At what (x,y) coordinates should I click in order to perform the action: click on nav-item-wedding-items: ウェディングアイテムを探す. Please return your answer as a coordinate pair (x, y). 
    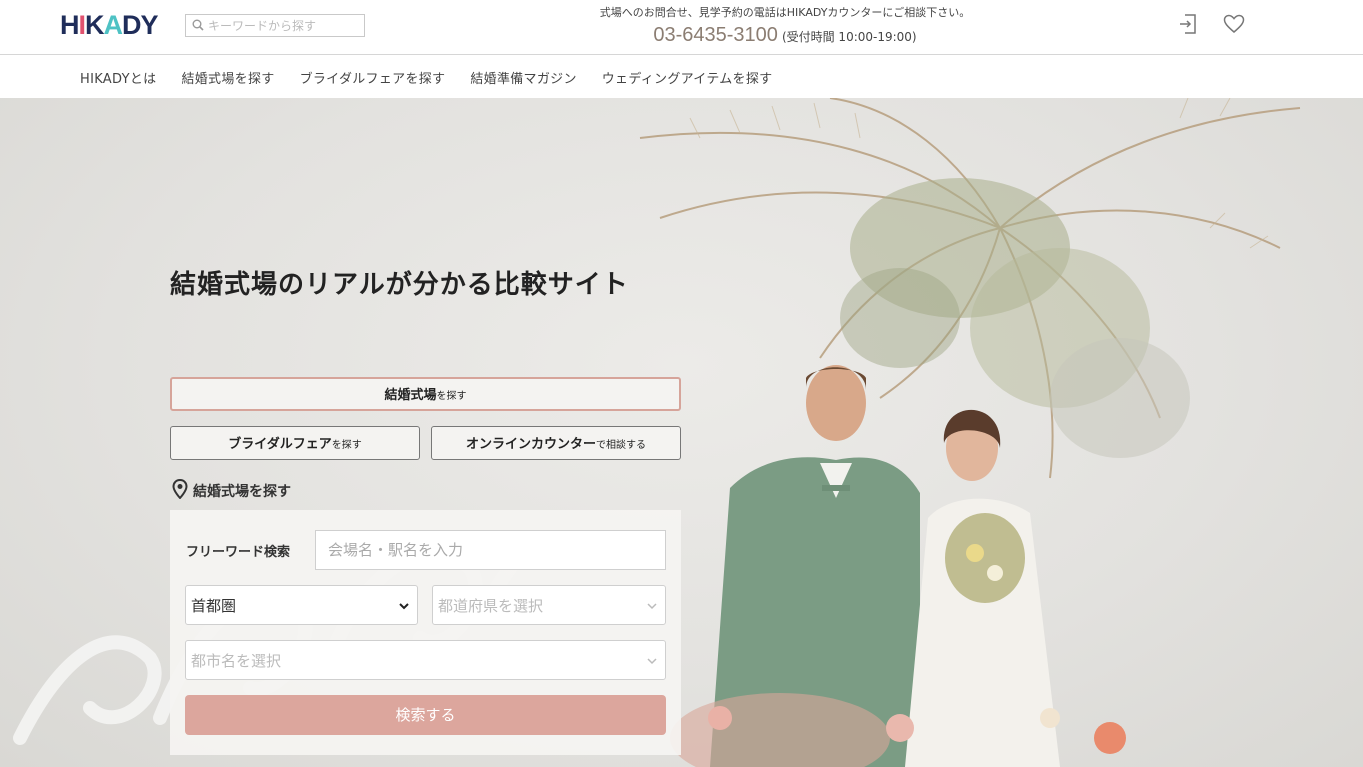
    Looking at the image, I should click on (687, 77).